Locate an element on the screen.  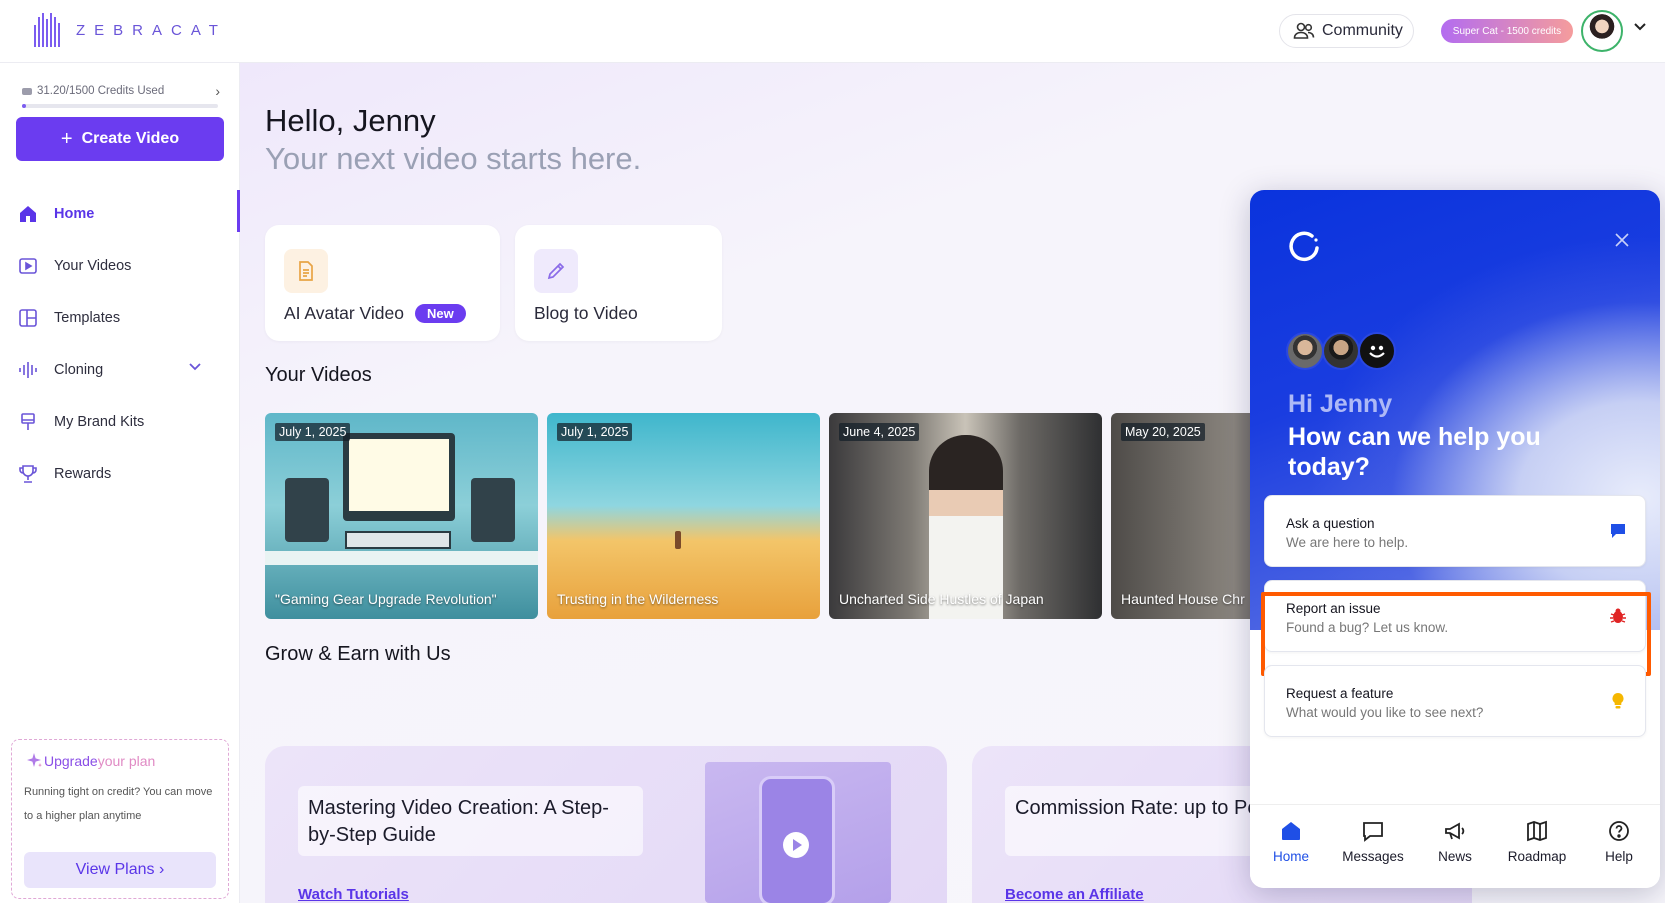
option-title: Request a feature is located at coordinates (1340, 693).